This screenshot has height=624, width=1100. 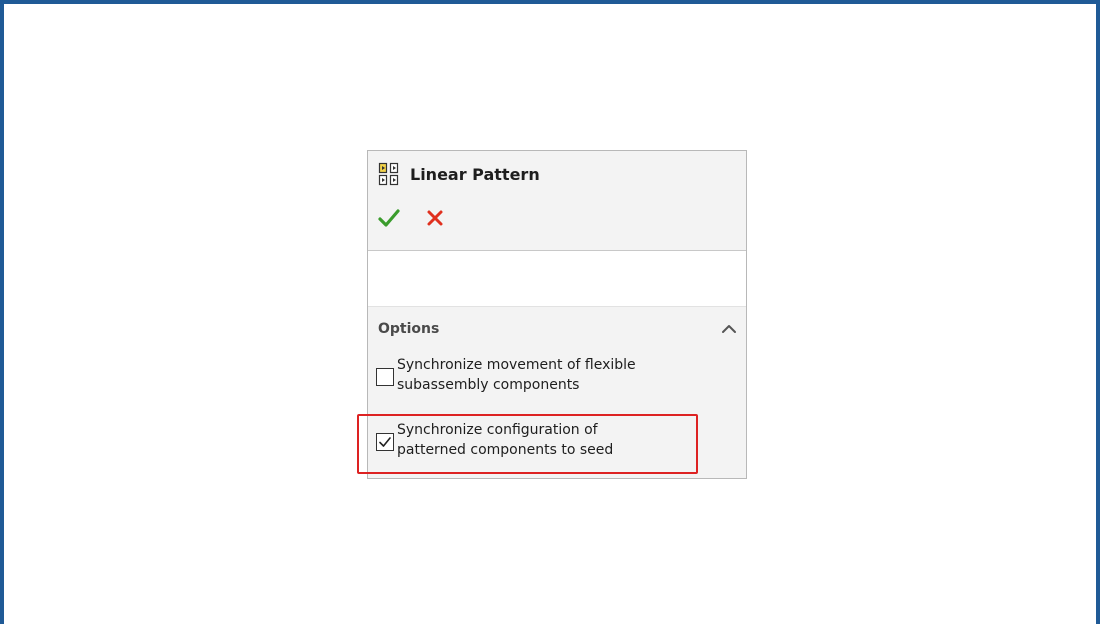 I want to click on option-label-line: Synchronize configuration of, so click(x=497, y=430).